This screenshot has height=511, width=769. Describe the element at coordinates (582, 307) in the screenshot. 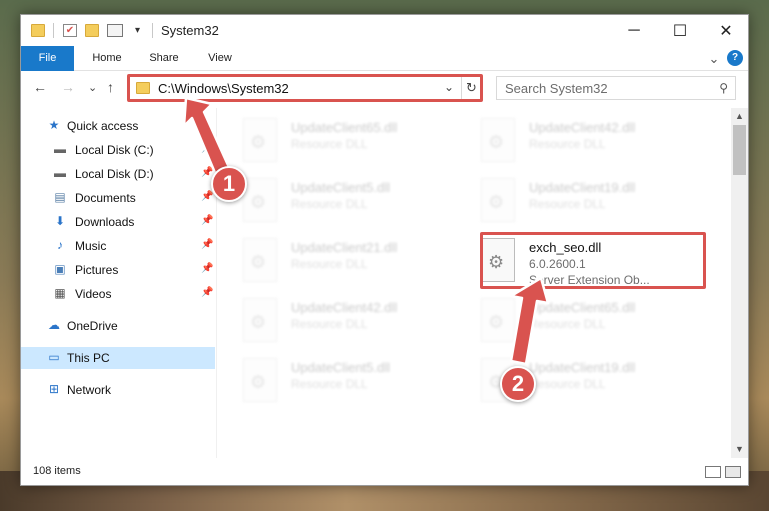

I see `file-name: UpdateClient65.dll` at that location.